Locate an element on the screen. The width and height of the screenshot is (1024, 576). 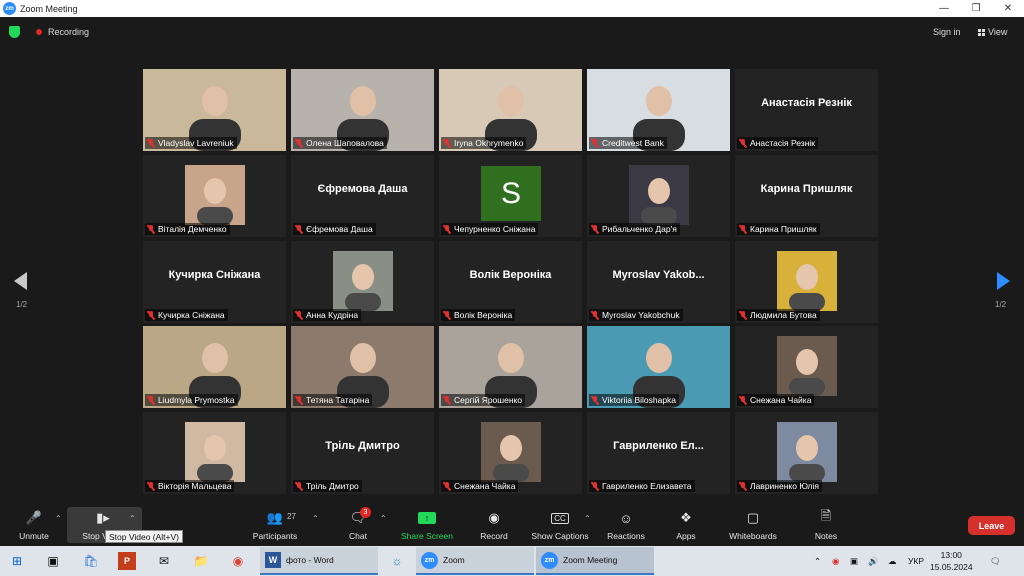
security-shield-icon is located at coordinates (14, 32).